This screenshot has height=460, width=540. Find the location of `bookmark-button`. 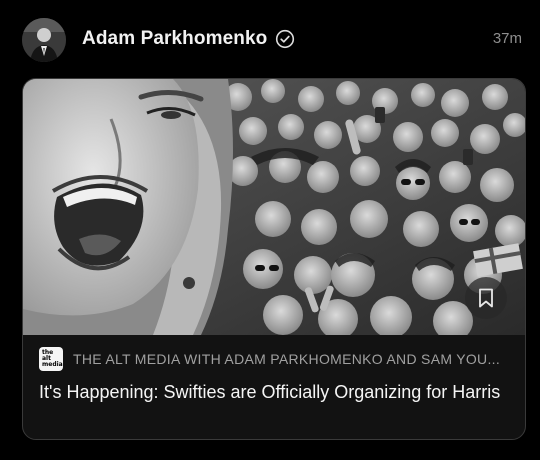

bookmark-button is located at coordinates (486, 298).